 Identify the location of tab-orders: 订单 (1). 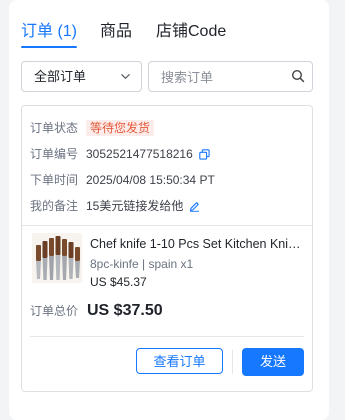
(49, 32).